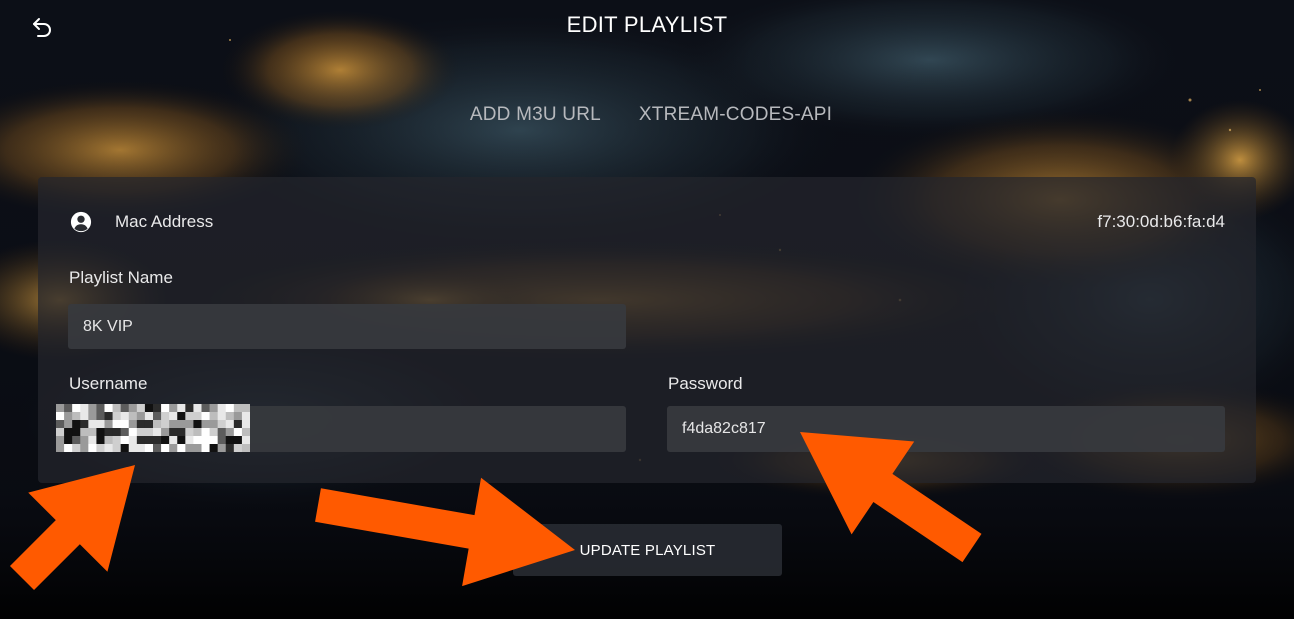  What do you see at coordinates (647, 222) in the screenshot?
I see `mac-address-row: Mac Address f7:30:0d:b6:fa:d4` at bounding box center [647, 222].